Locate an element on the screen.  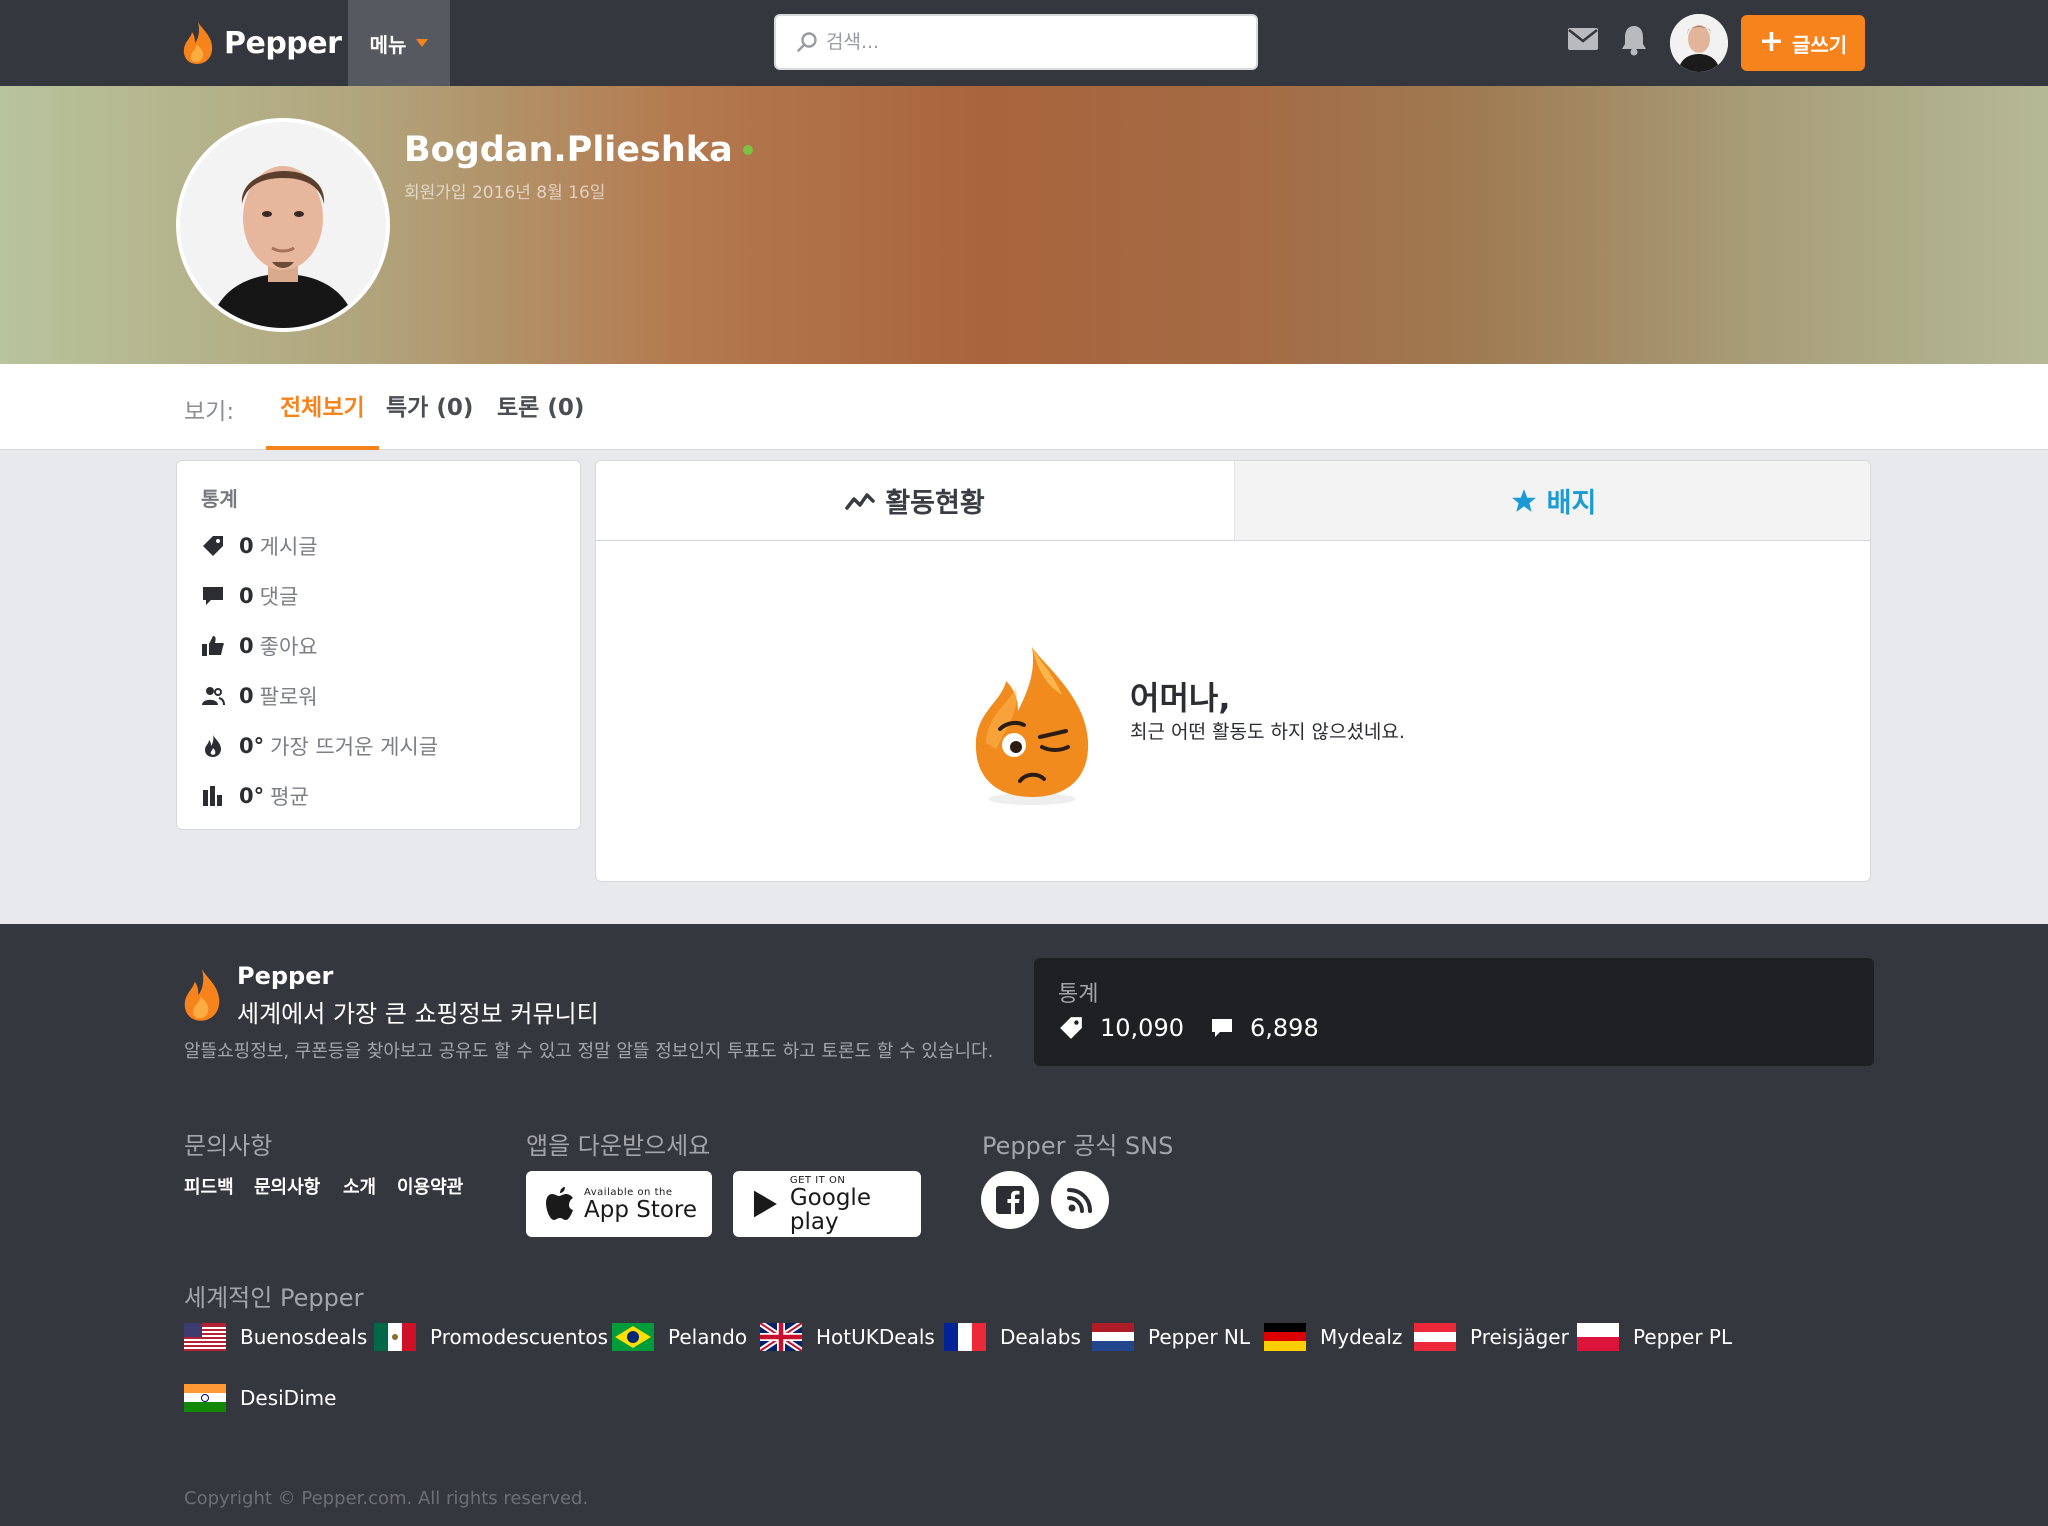
country-link-pelando: Pelando is located at coordinates (679, 1337).